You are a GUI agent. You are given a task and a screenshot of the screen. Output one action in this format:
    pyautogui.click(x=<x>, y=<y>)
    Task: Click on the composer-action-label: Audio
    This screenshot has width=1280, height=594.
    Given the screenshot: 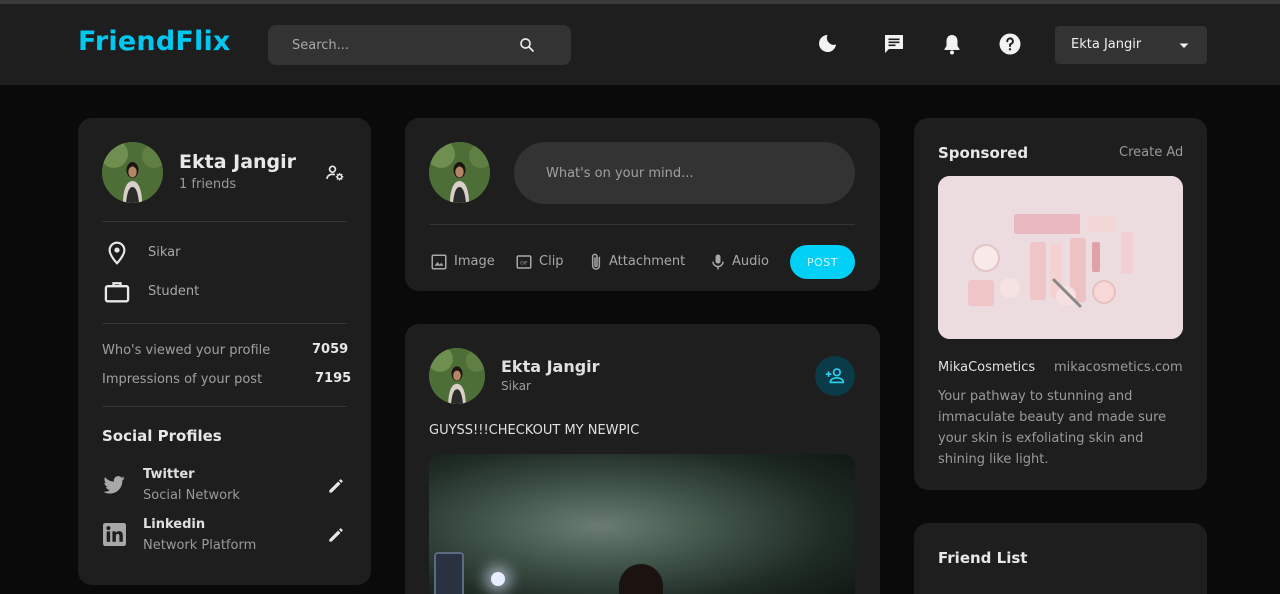 What is the action you would take?
    pyautogui.click(x=750, y=261)
    